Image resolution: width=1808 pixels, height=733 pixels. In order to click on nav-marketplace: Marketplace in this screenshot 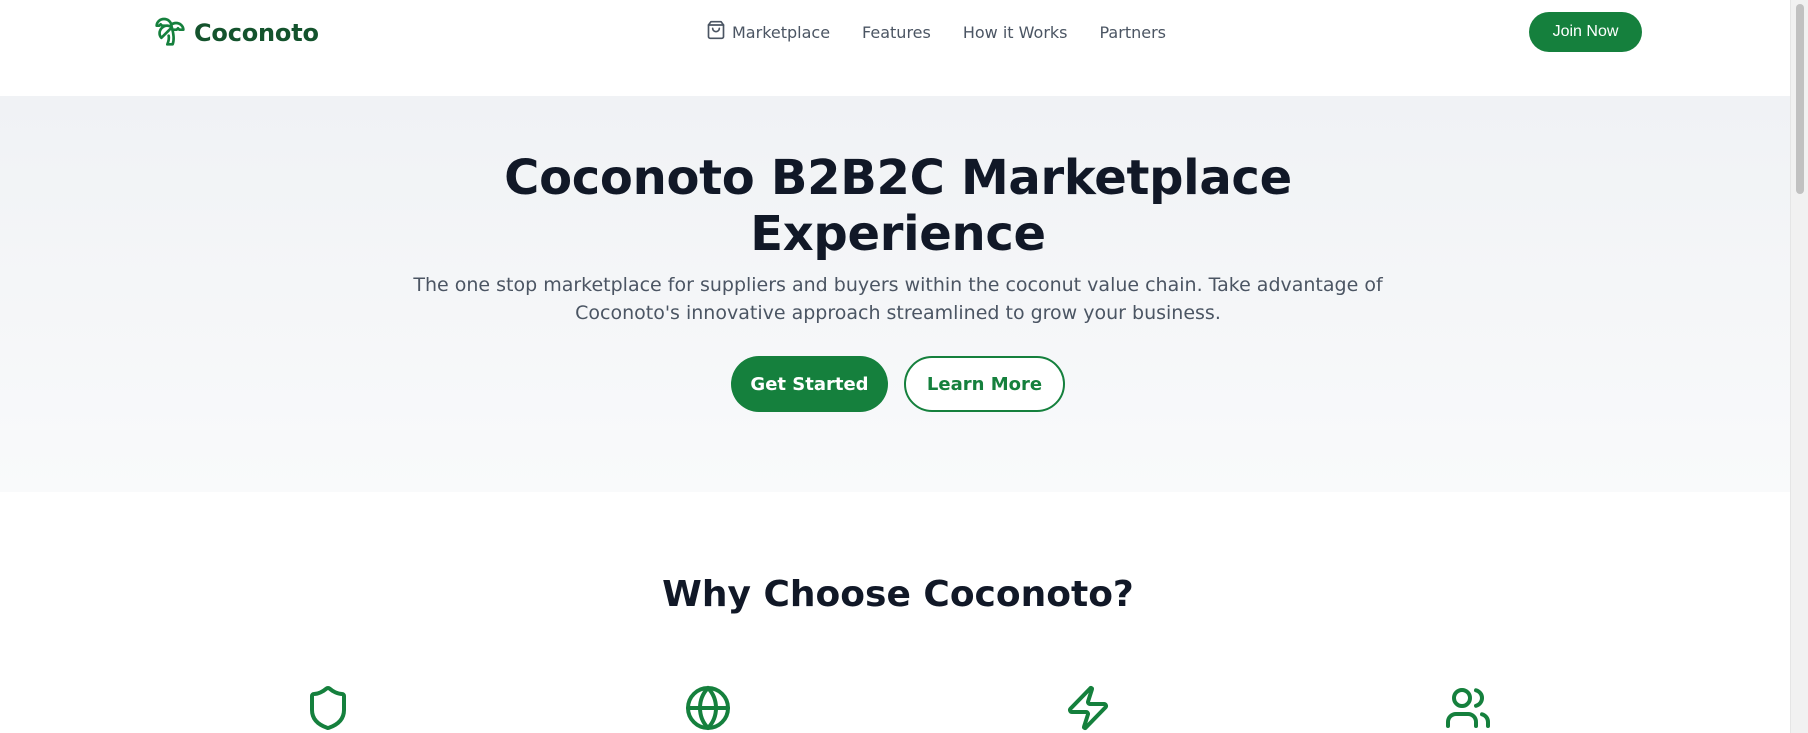, I will do `click(768, 32)`.